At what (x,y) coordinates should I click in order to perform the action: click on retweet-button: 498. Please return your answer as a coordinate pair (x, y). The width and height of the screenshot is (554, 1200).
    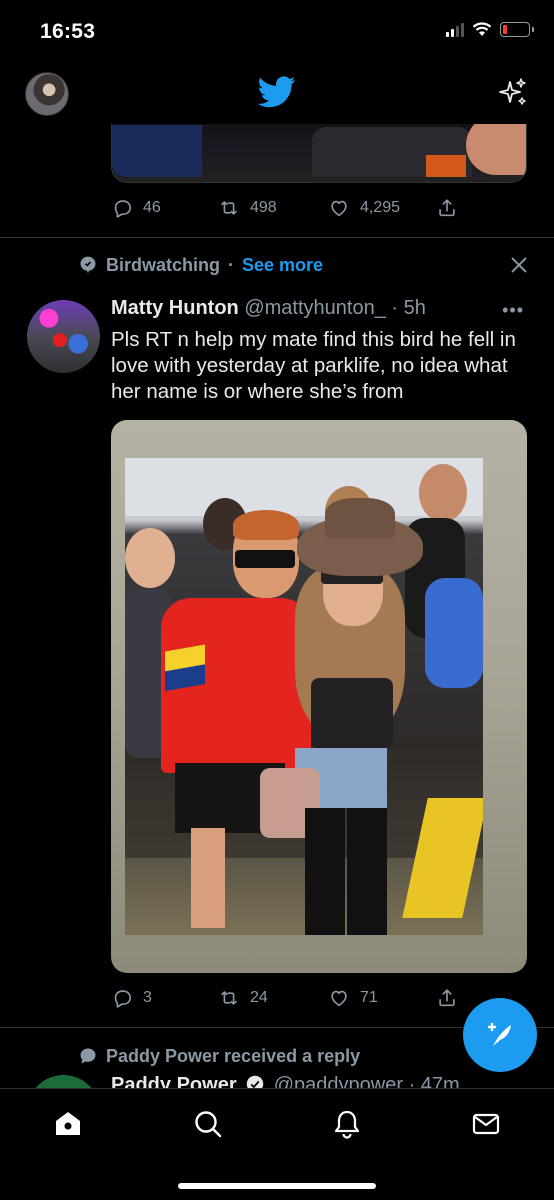
    Looking at the image, I should click on (273, 208).